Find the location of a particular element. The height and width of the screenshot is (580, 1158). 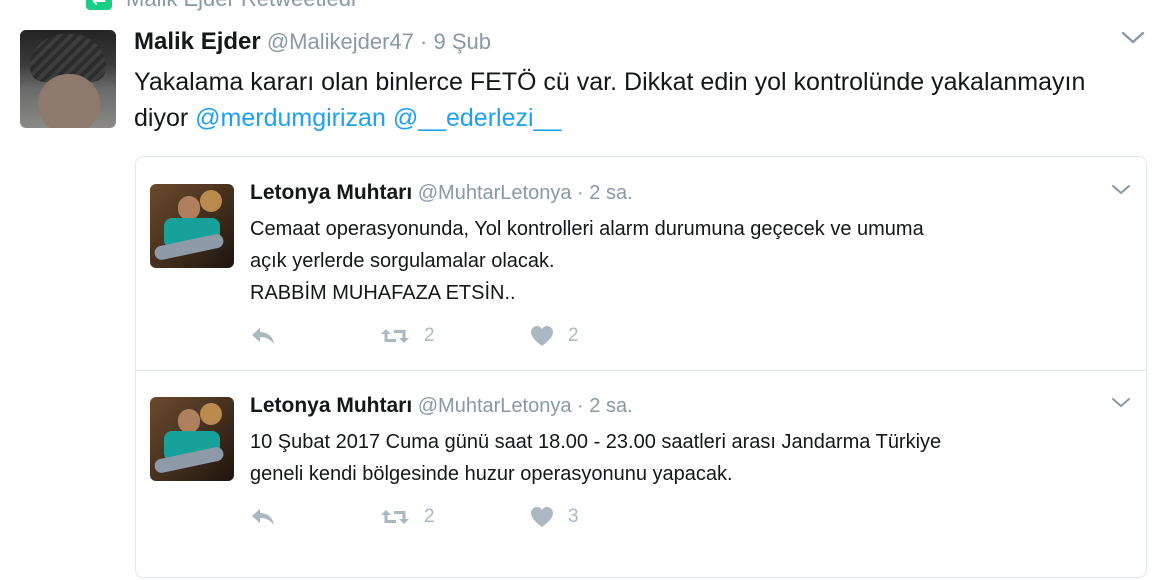

tweet-actions: 2 2 is located at coordinates (450, 336).